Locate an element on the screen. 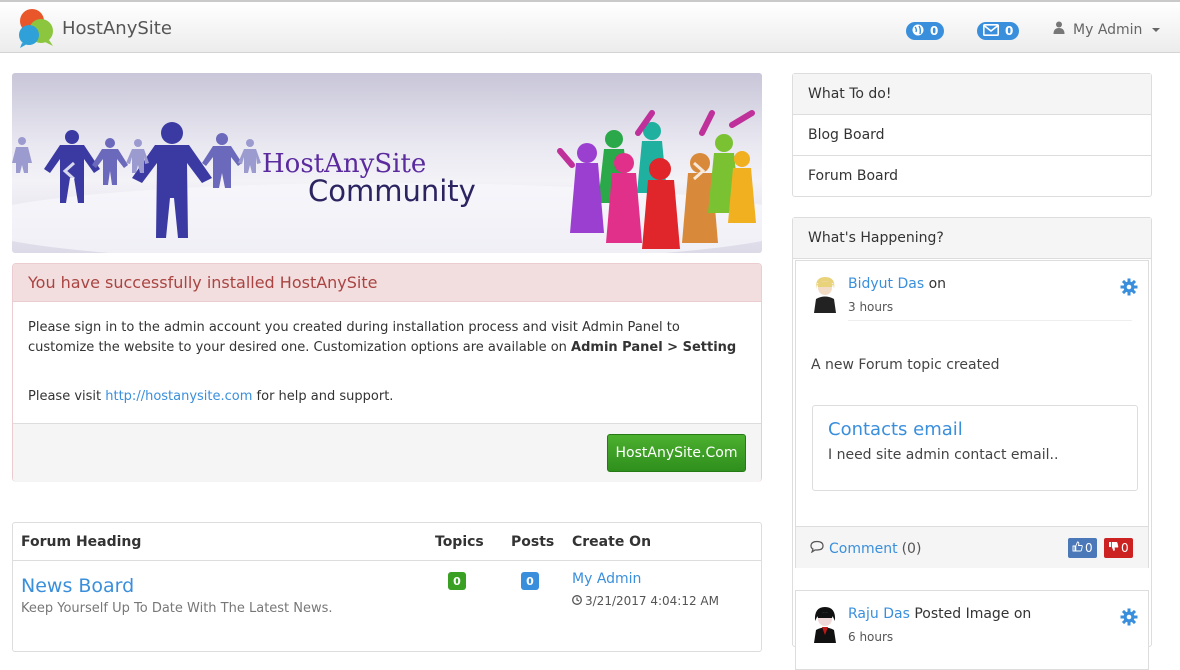  user-menu-dropdown: My Admin is located at coordinates (1107, 29).